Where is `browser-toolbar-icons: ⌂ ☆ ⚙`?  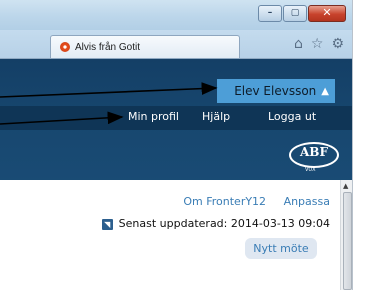 browser-toolbar-icons: ⌂ ☆ ⚙ is located at coordinates (319, 44).